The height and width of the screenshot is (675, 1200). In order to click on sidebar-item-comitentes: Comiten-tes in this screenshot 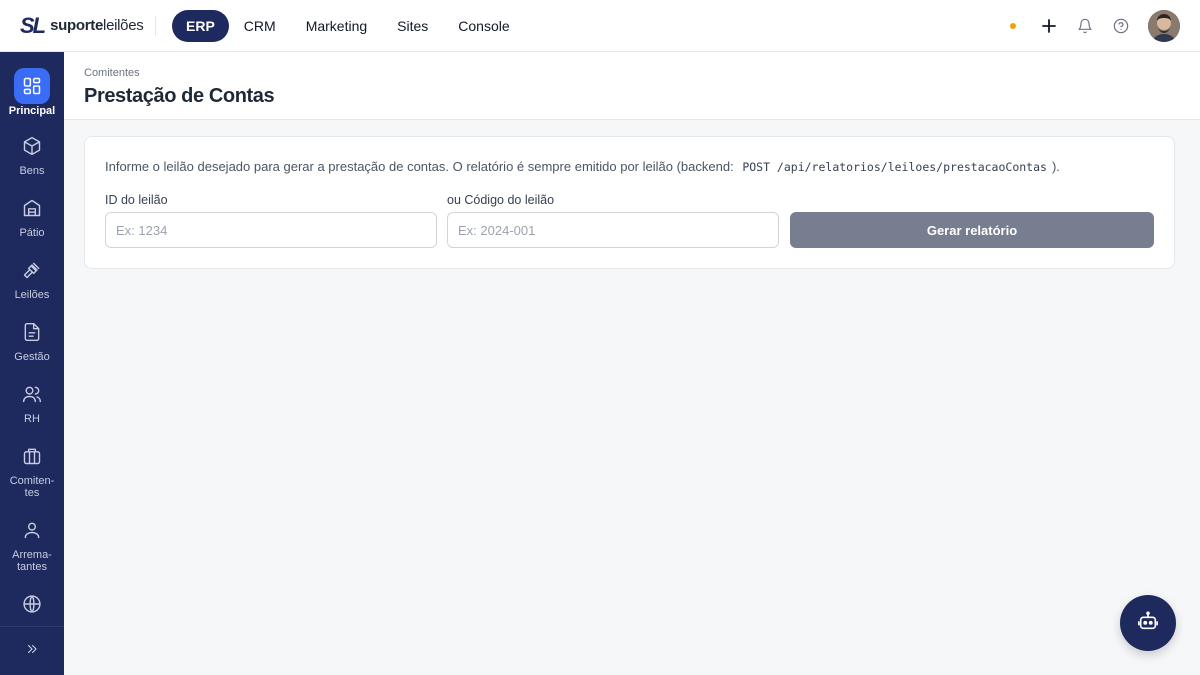, I will do `click(32, 468)`.